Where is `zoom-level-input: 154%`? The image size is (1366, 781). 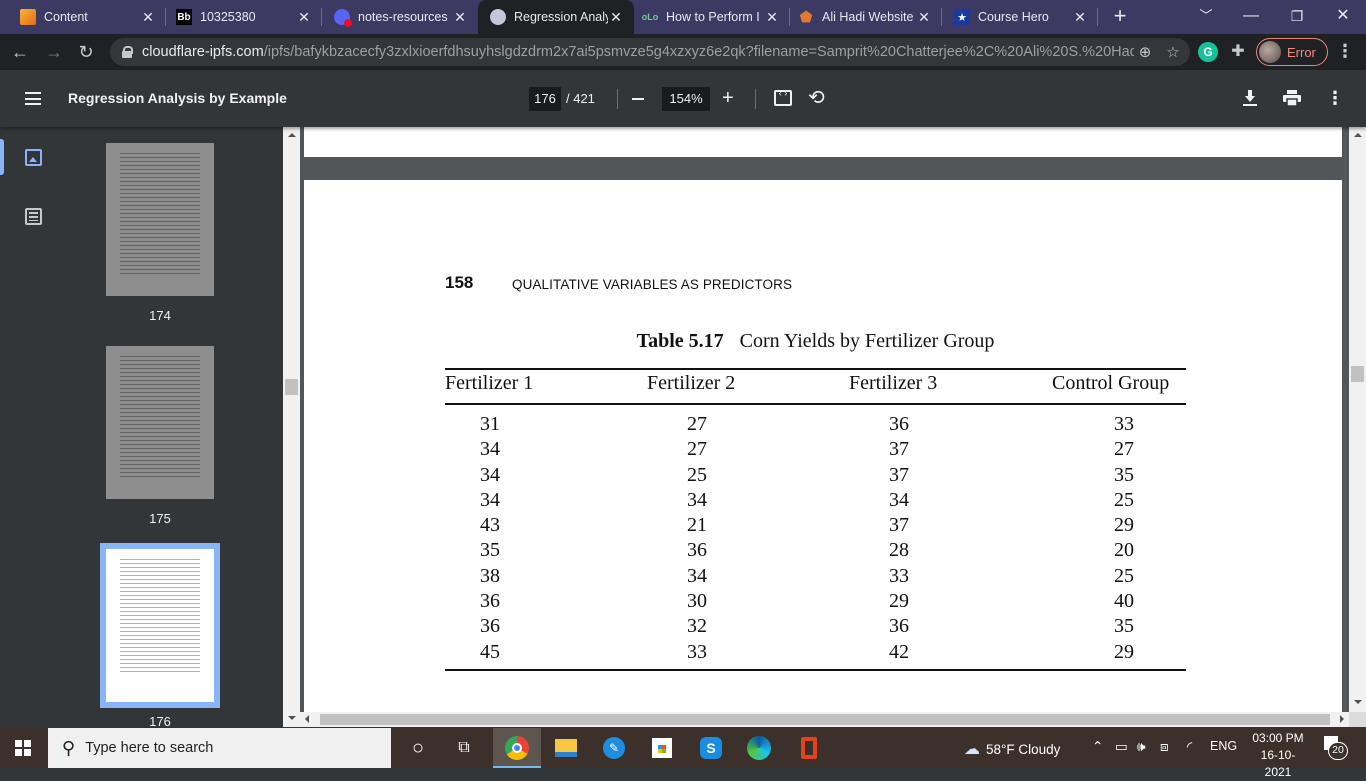 zoom-level-input: 154% is located at coordinates (686, 99).